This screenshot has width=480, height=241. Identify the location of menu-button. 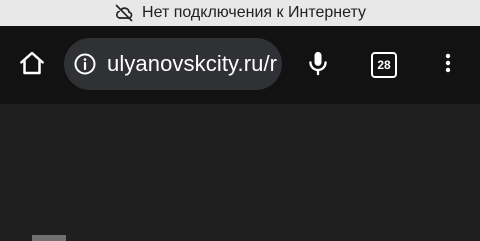
(448, 65).